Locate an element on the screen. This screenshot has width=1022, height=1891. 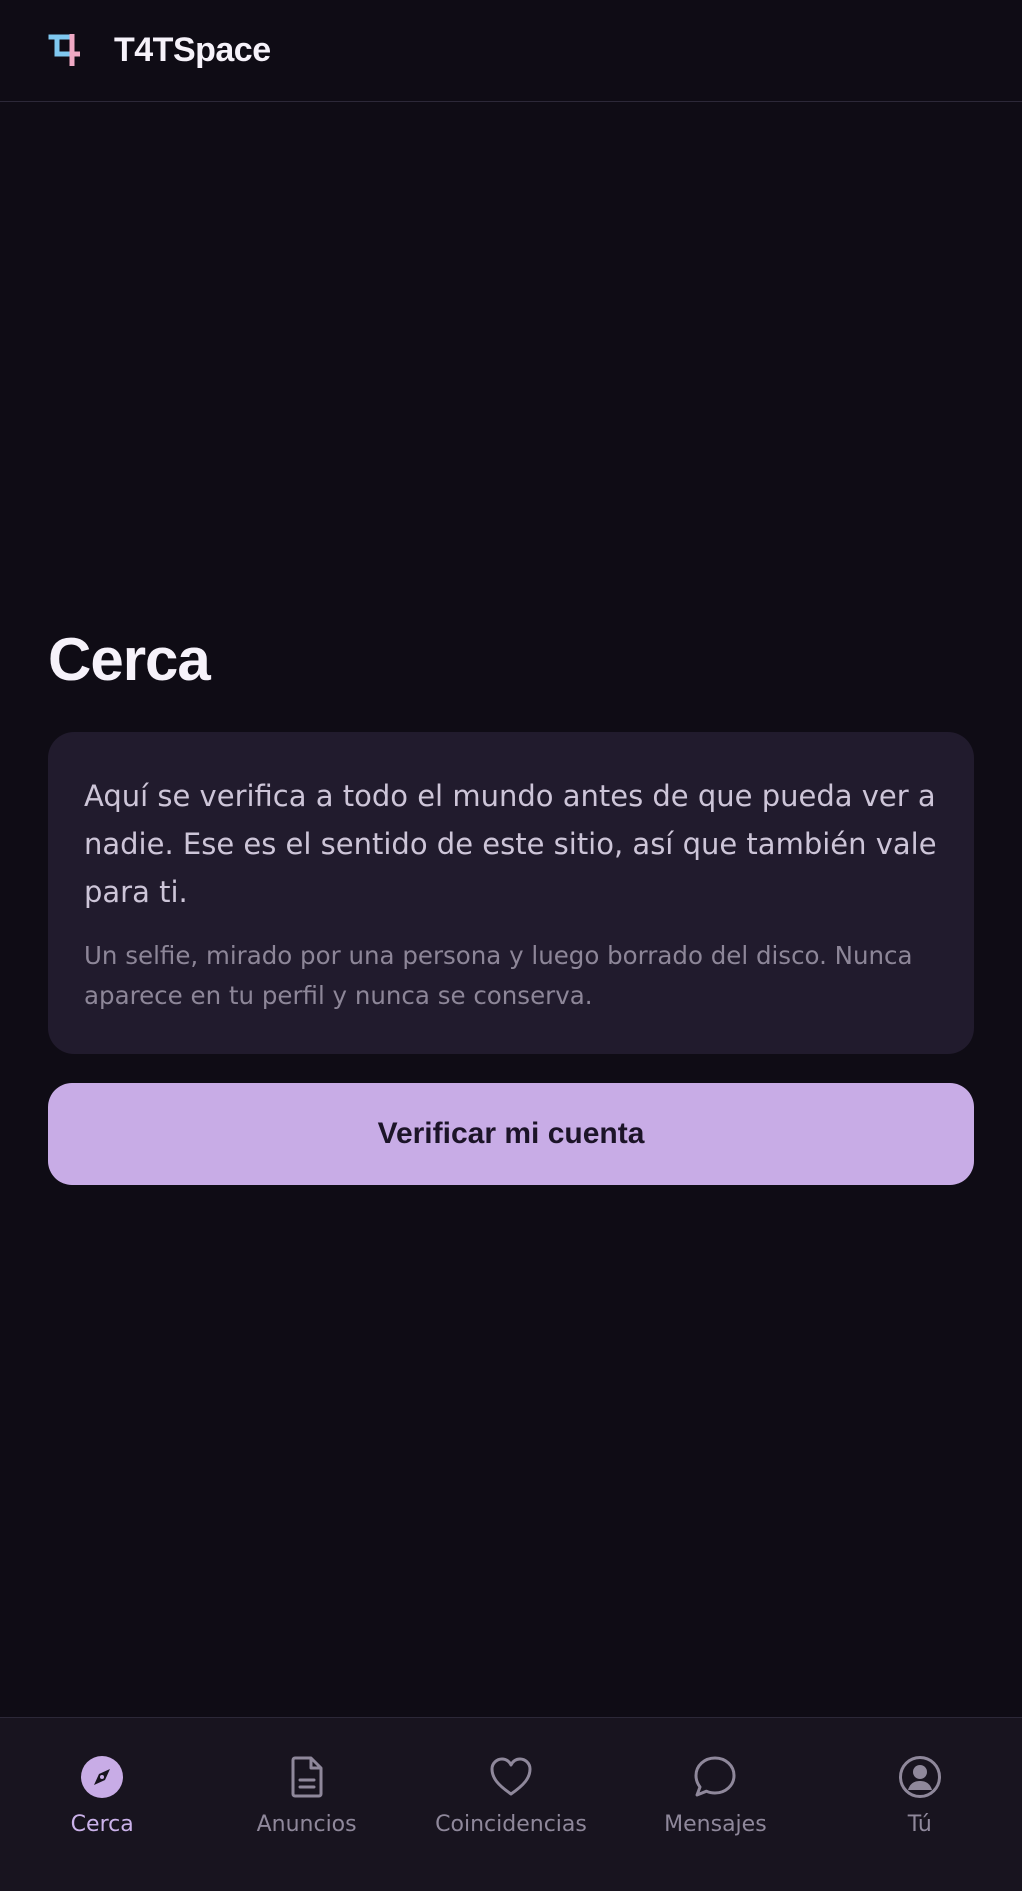
bottom-nav: Cerca Anuncios Coincidencias Mensajes Tú is located at coordinates (511, 1804).